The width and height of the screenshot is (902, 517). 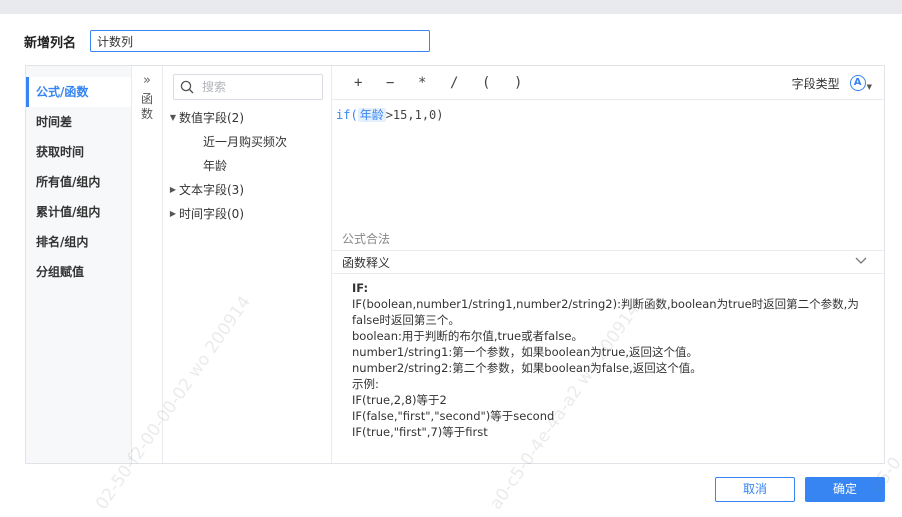 I want to click on field-tree: ▼ 数值字段(2) 近一月购买频次 年龄 ▶ 文本字段(3) ▶ 时间字段(0), so click(x=245, y=166).